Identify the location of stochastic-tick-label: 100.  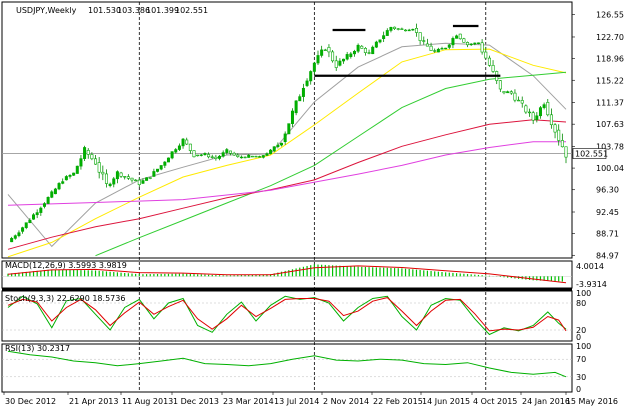
(583, 293).